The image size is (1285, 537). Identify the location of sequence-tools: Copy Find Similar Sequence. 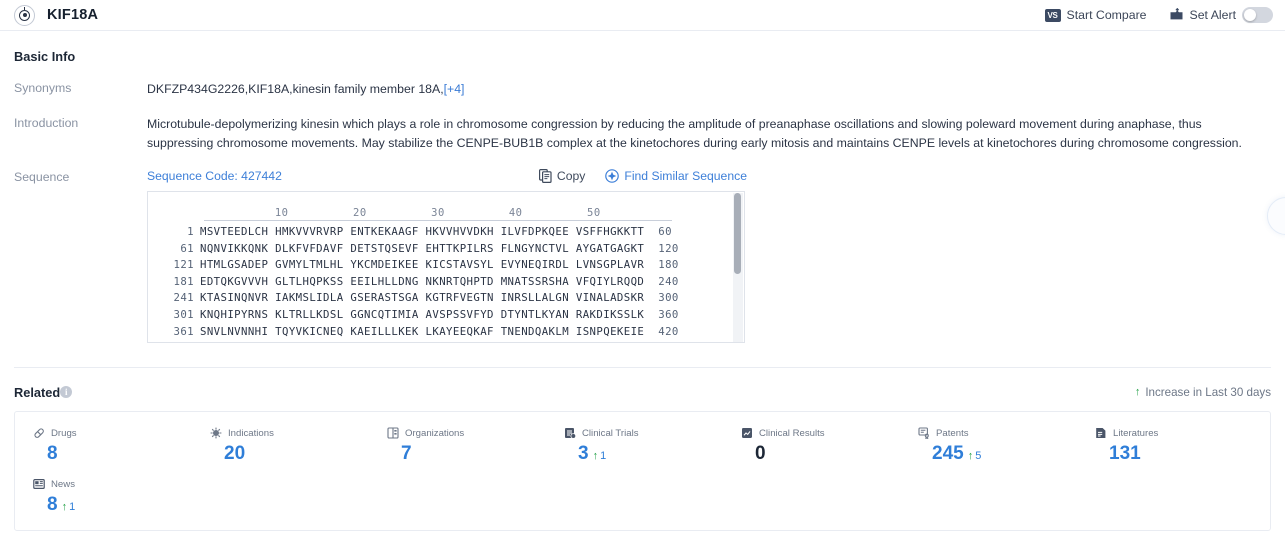
(642, 176).